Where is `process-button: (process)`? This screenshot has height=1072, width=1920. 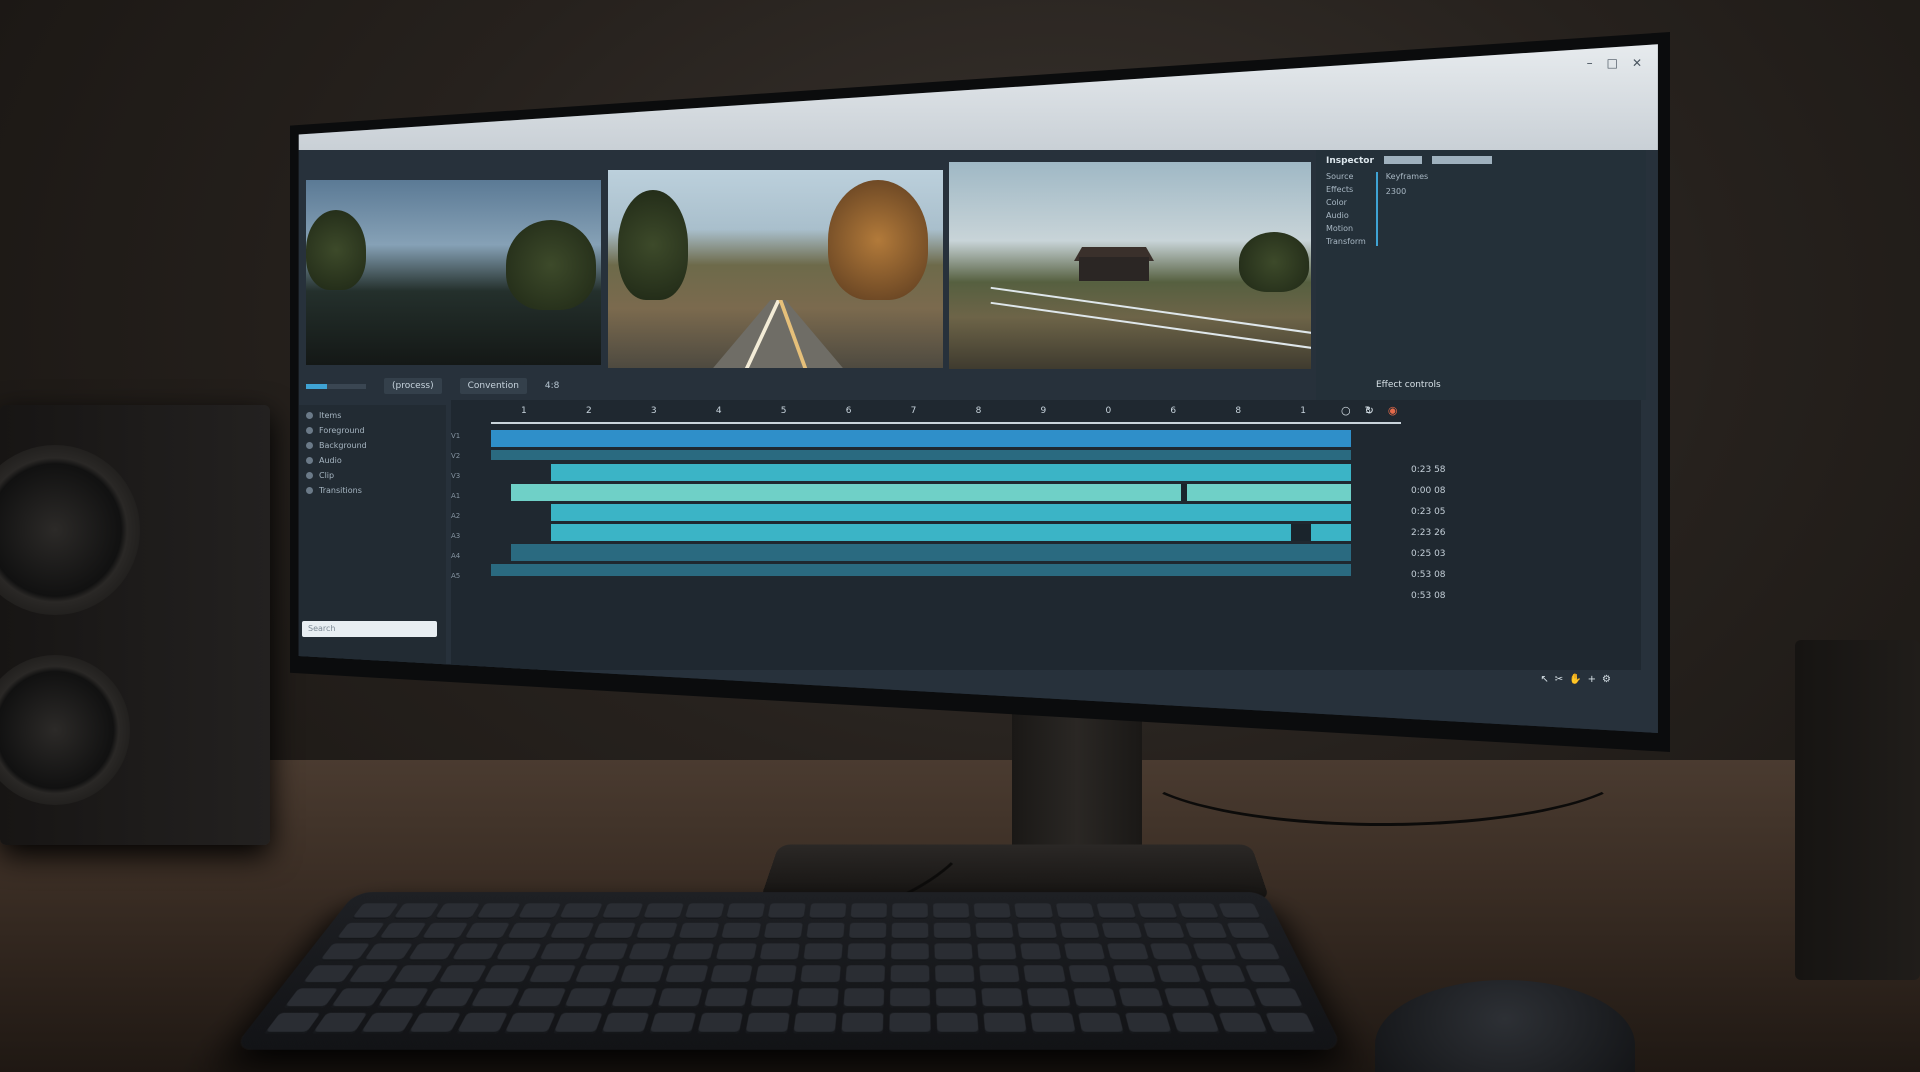 process-button: (process) is located at coordinates (413, 386).